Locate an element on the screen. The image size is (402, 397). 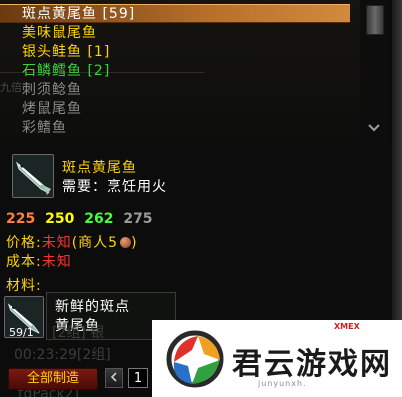
recipe-item: 美味鼠尾鱼 is located at coordinates (59, 33).